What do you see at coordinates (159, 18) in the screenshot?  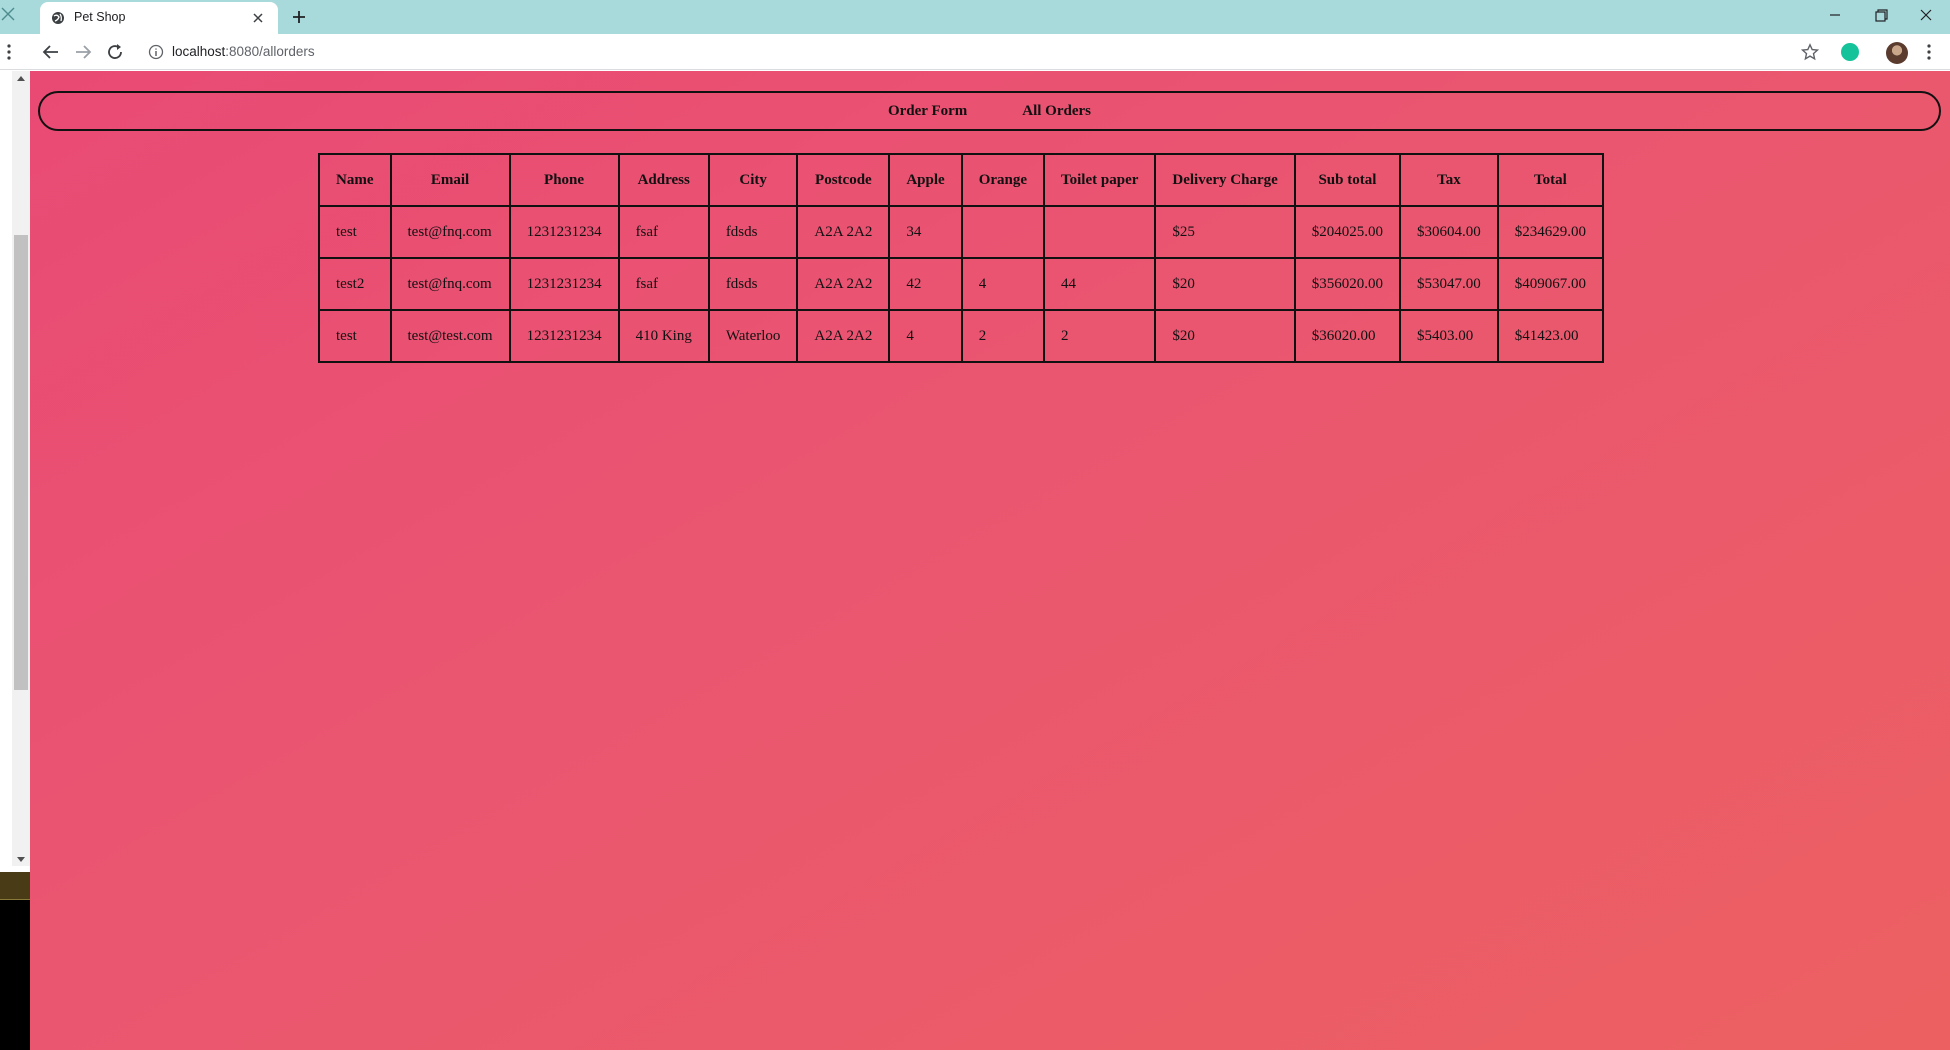 I see `browser-tab: Pet Shop` at bounding box center [159, 18].